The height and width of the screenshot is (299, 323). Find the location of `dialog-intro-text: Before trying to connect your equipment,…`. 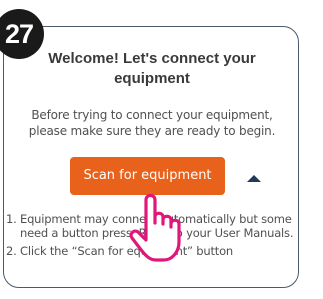

dialog-intro-text: Before trying to connect your equipment,… is located at coordinates (152, 123).